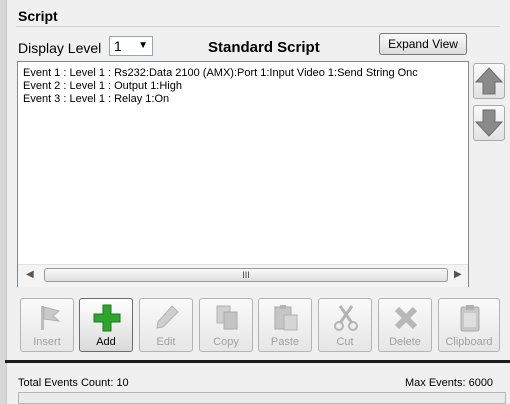 This screenshot has height=404, width=510. I want to click on list-item: Event 3 : Level 1 : Relay 1:On, so click(96, 99).